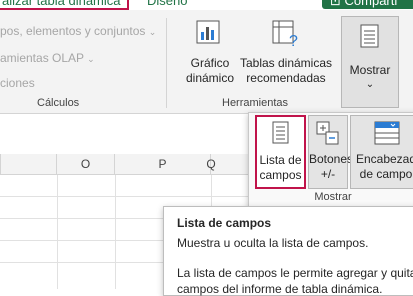  What do you see at coordinates (210, 63) in the screenshot?
I see `grafico-label-1: Gráfico` at bounding box center [210, 63].